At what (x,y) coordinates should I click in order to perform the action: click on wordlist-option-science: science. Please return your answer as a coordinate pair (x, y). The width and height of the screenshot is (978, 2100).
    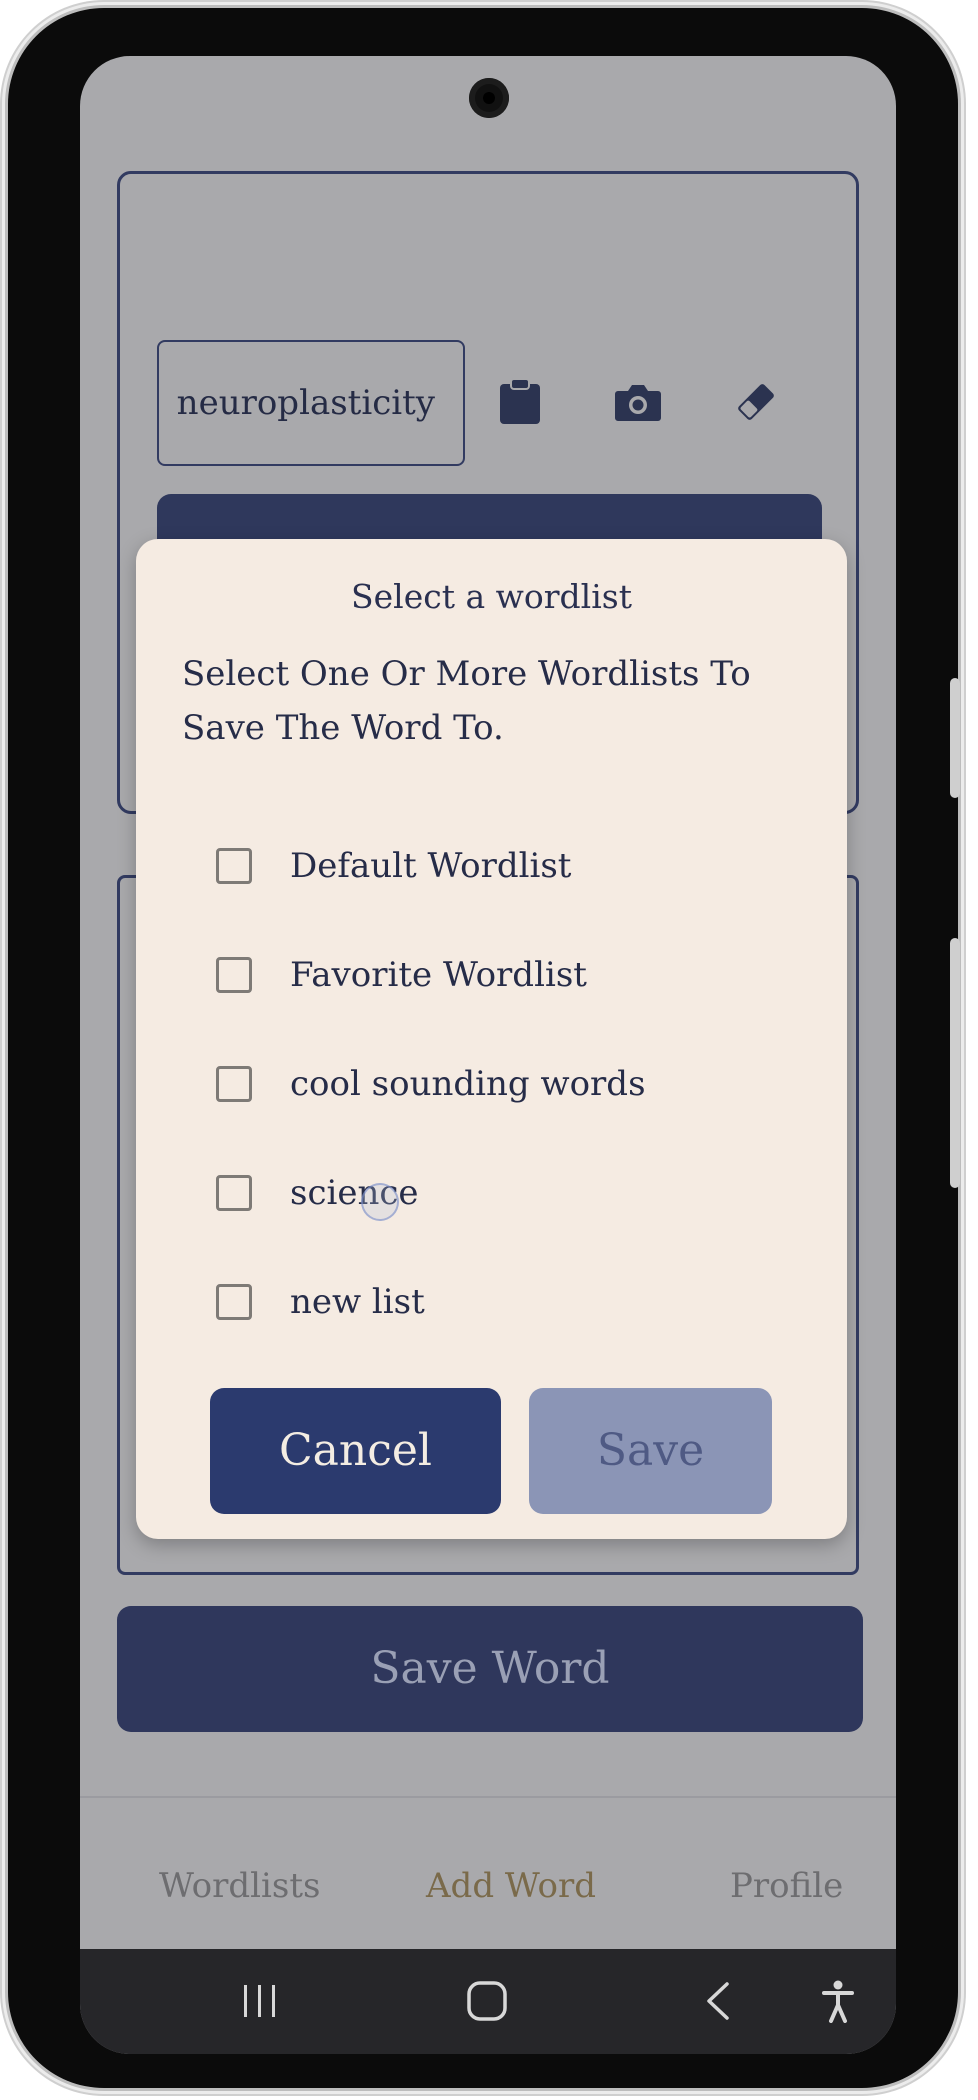
    Looking at the image, I should click on (496, 1193).